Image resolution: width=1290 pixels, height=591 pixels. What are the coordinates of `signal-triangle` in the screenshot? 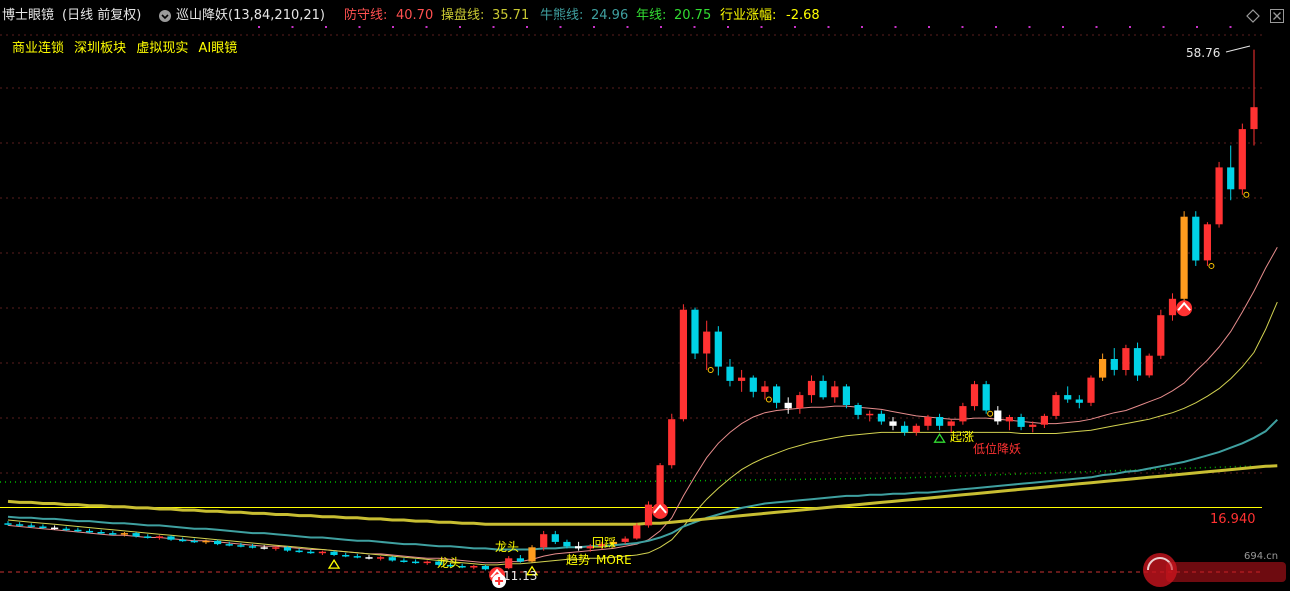 It's located at (334, 563).